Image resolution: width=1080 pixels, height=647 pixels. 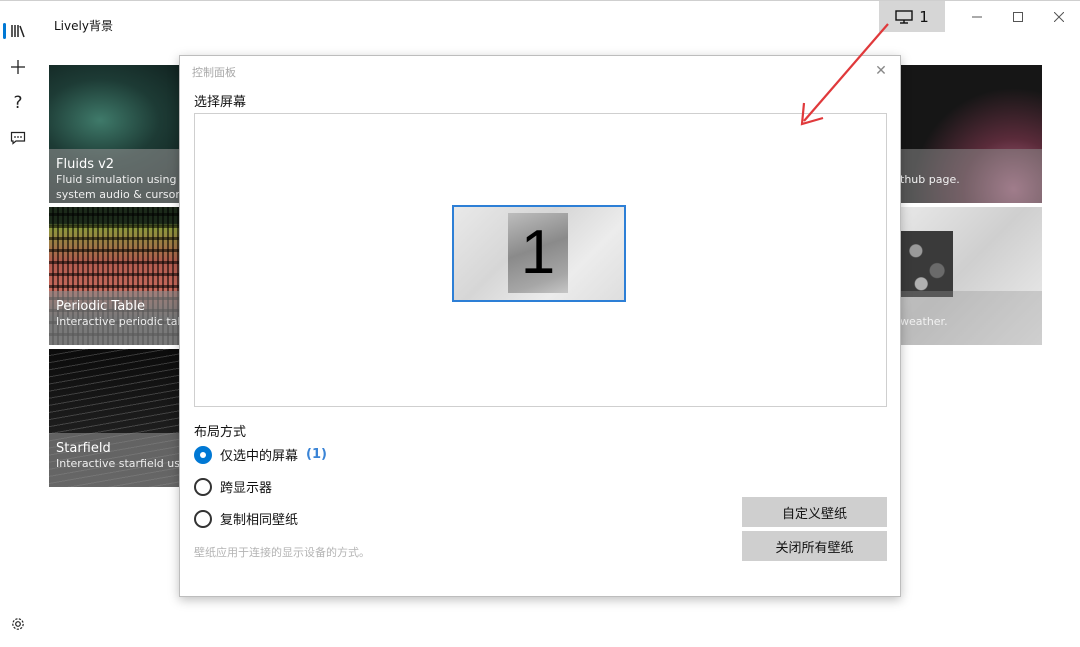 I want to click on nav-feedback, so click(x=18, y=138).